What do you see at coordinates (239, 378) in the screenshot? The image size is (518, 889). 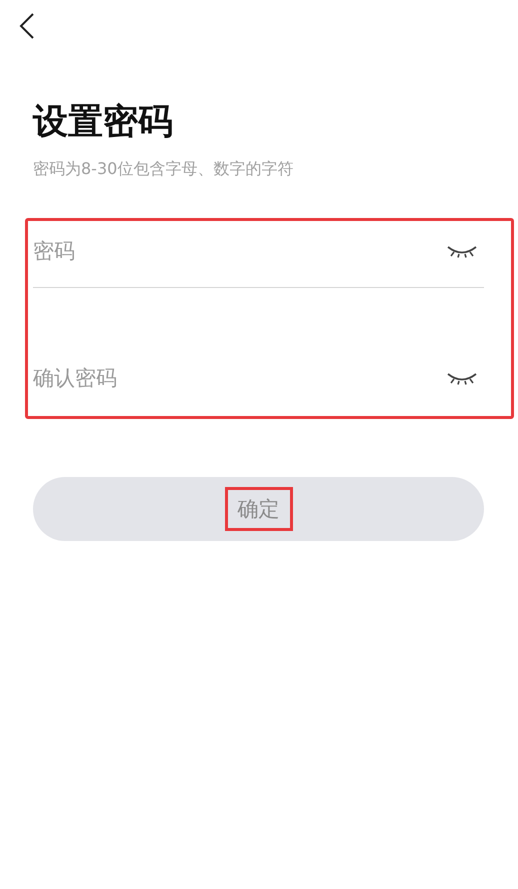 I see `password-field: 确认密码` at bounding box center [239, 378].